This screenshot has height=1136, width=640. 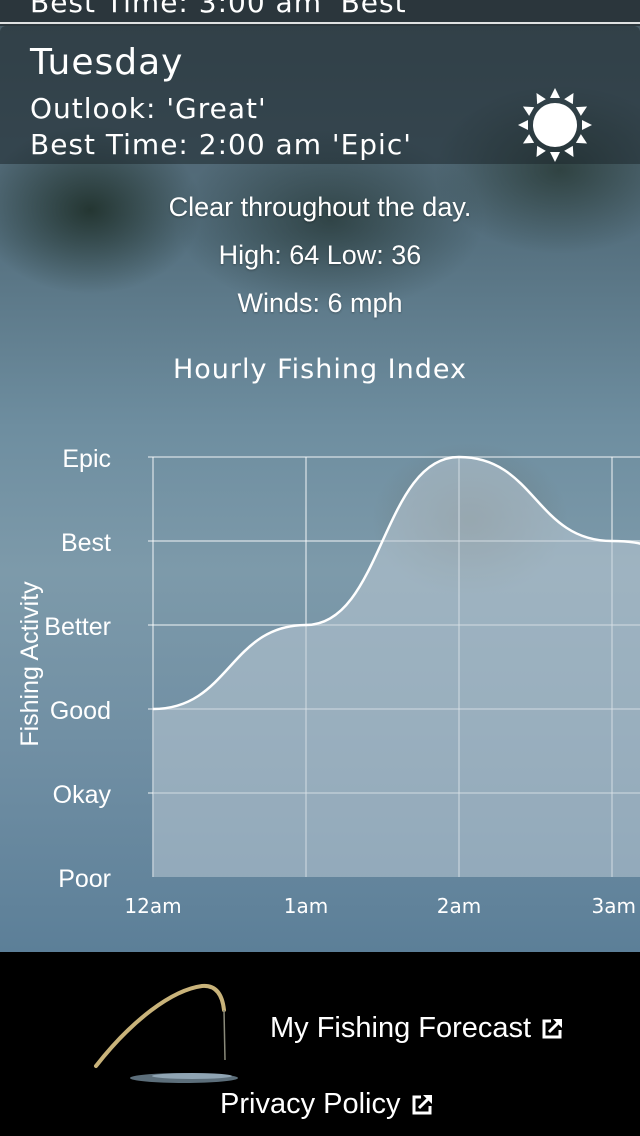 What do you see at coordinates (166, 1033) in the screenshot?
I see `fishing-rod-logo` at bounding box center [166, 1033].